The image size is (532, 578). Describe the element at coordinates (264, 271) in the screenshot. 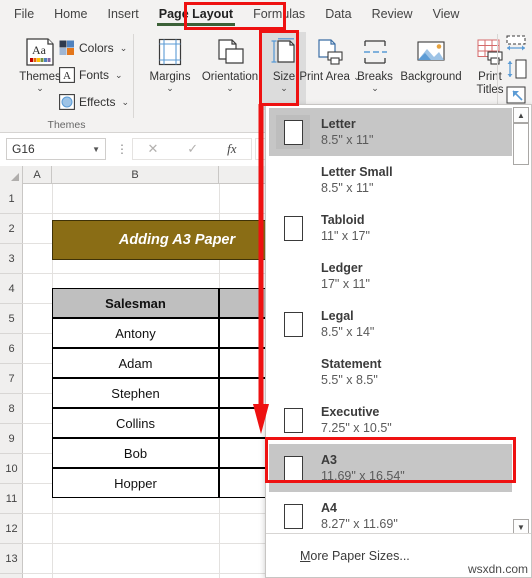

I see `down-arrow-annotation` at that location.